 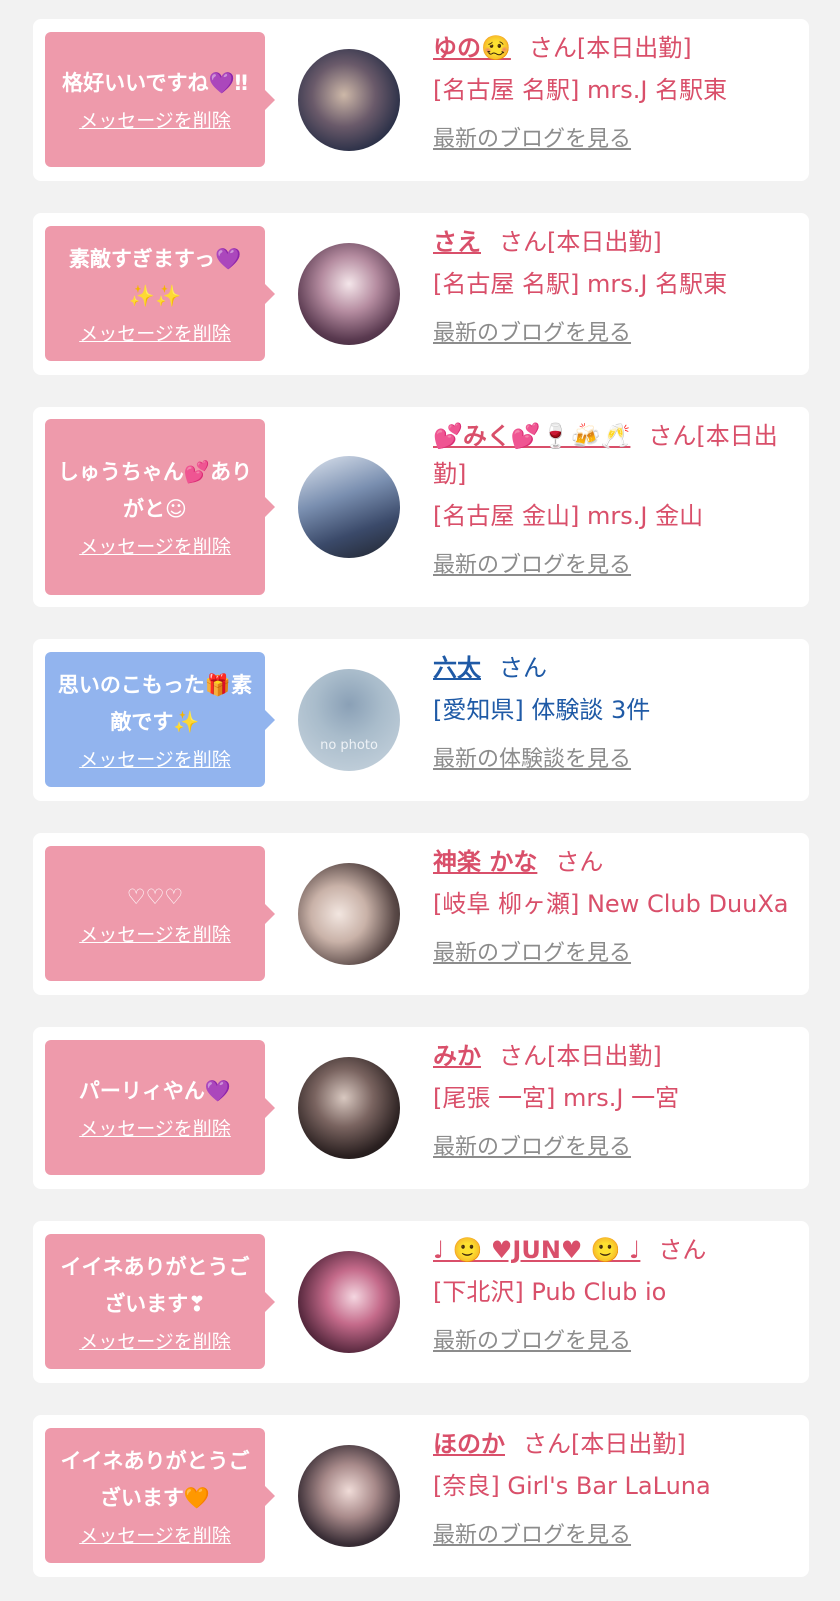 I want to click on venue-text: [奈良] Girl's Bar LaLuna, so click(x=572, y=1486).